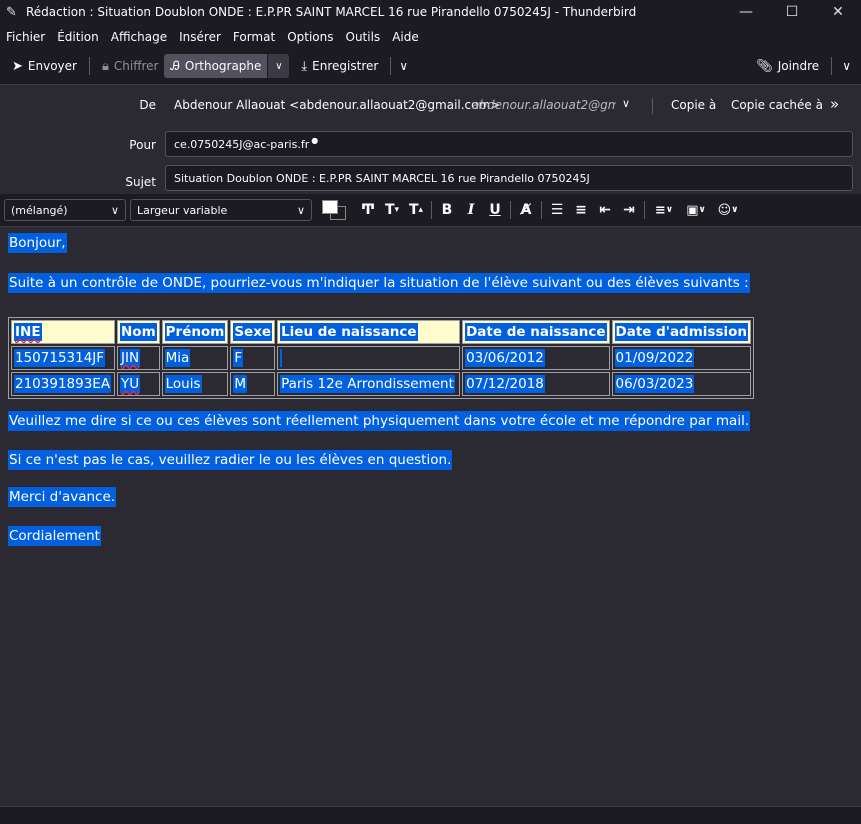  What do you see at coordinates (629, 210) in the screenshot?
I see `indent-icon: ⇥` at bounding box center [629, 210].